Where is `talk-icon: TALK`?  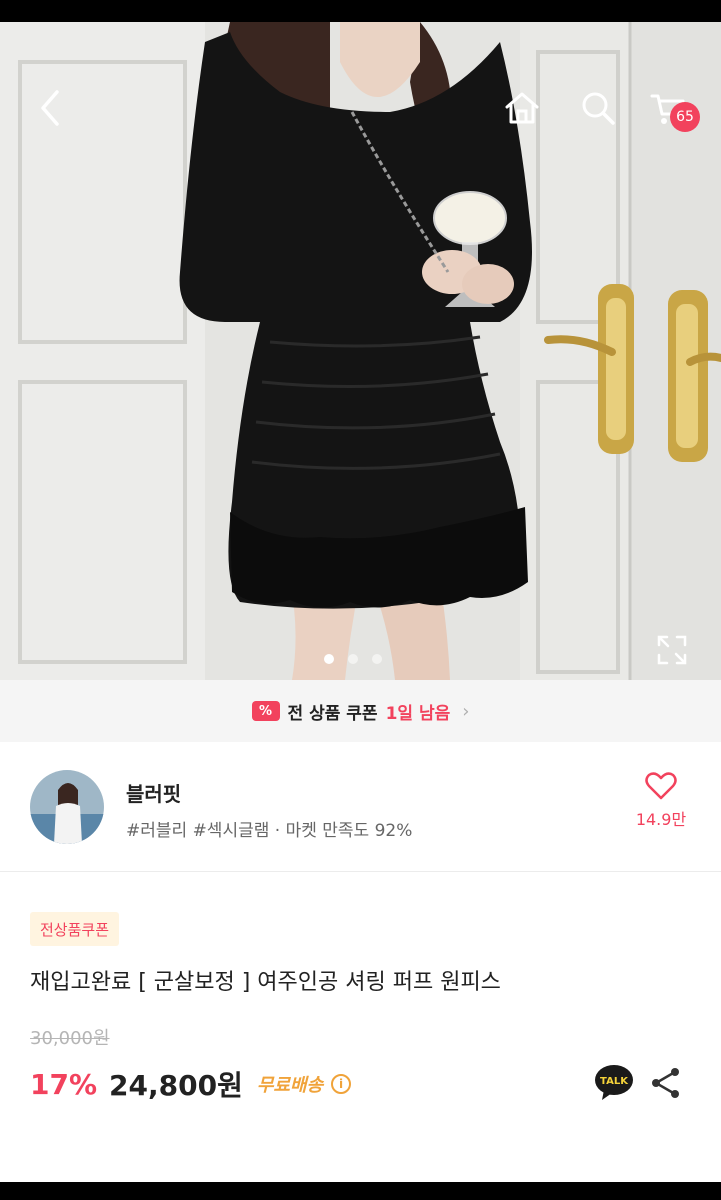 talk-icon: TALK is located at coordinates (614, 1082).